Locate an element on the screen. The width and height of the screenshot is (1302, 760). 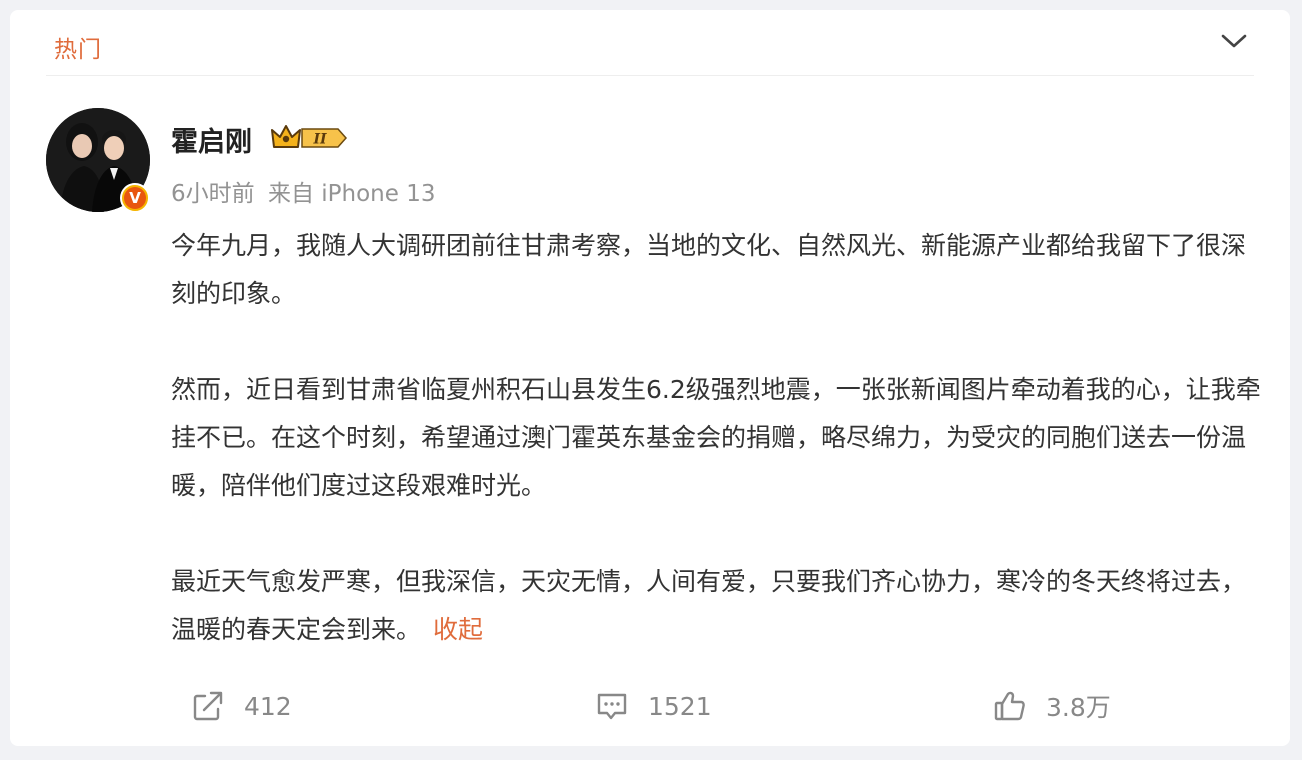
tab-hot: 热门 is located at coordinates (78, 47).